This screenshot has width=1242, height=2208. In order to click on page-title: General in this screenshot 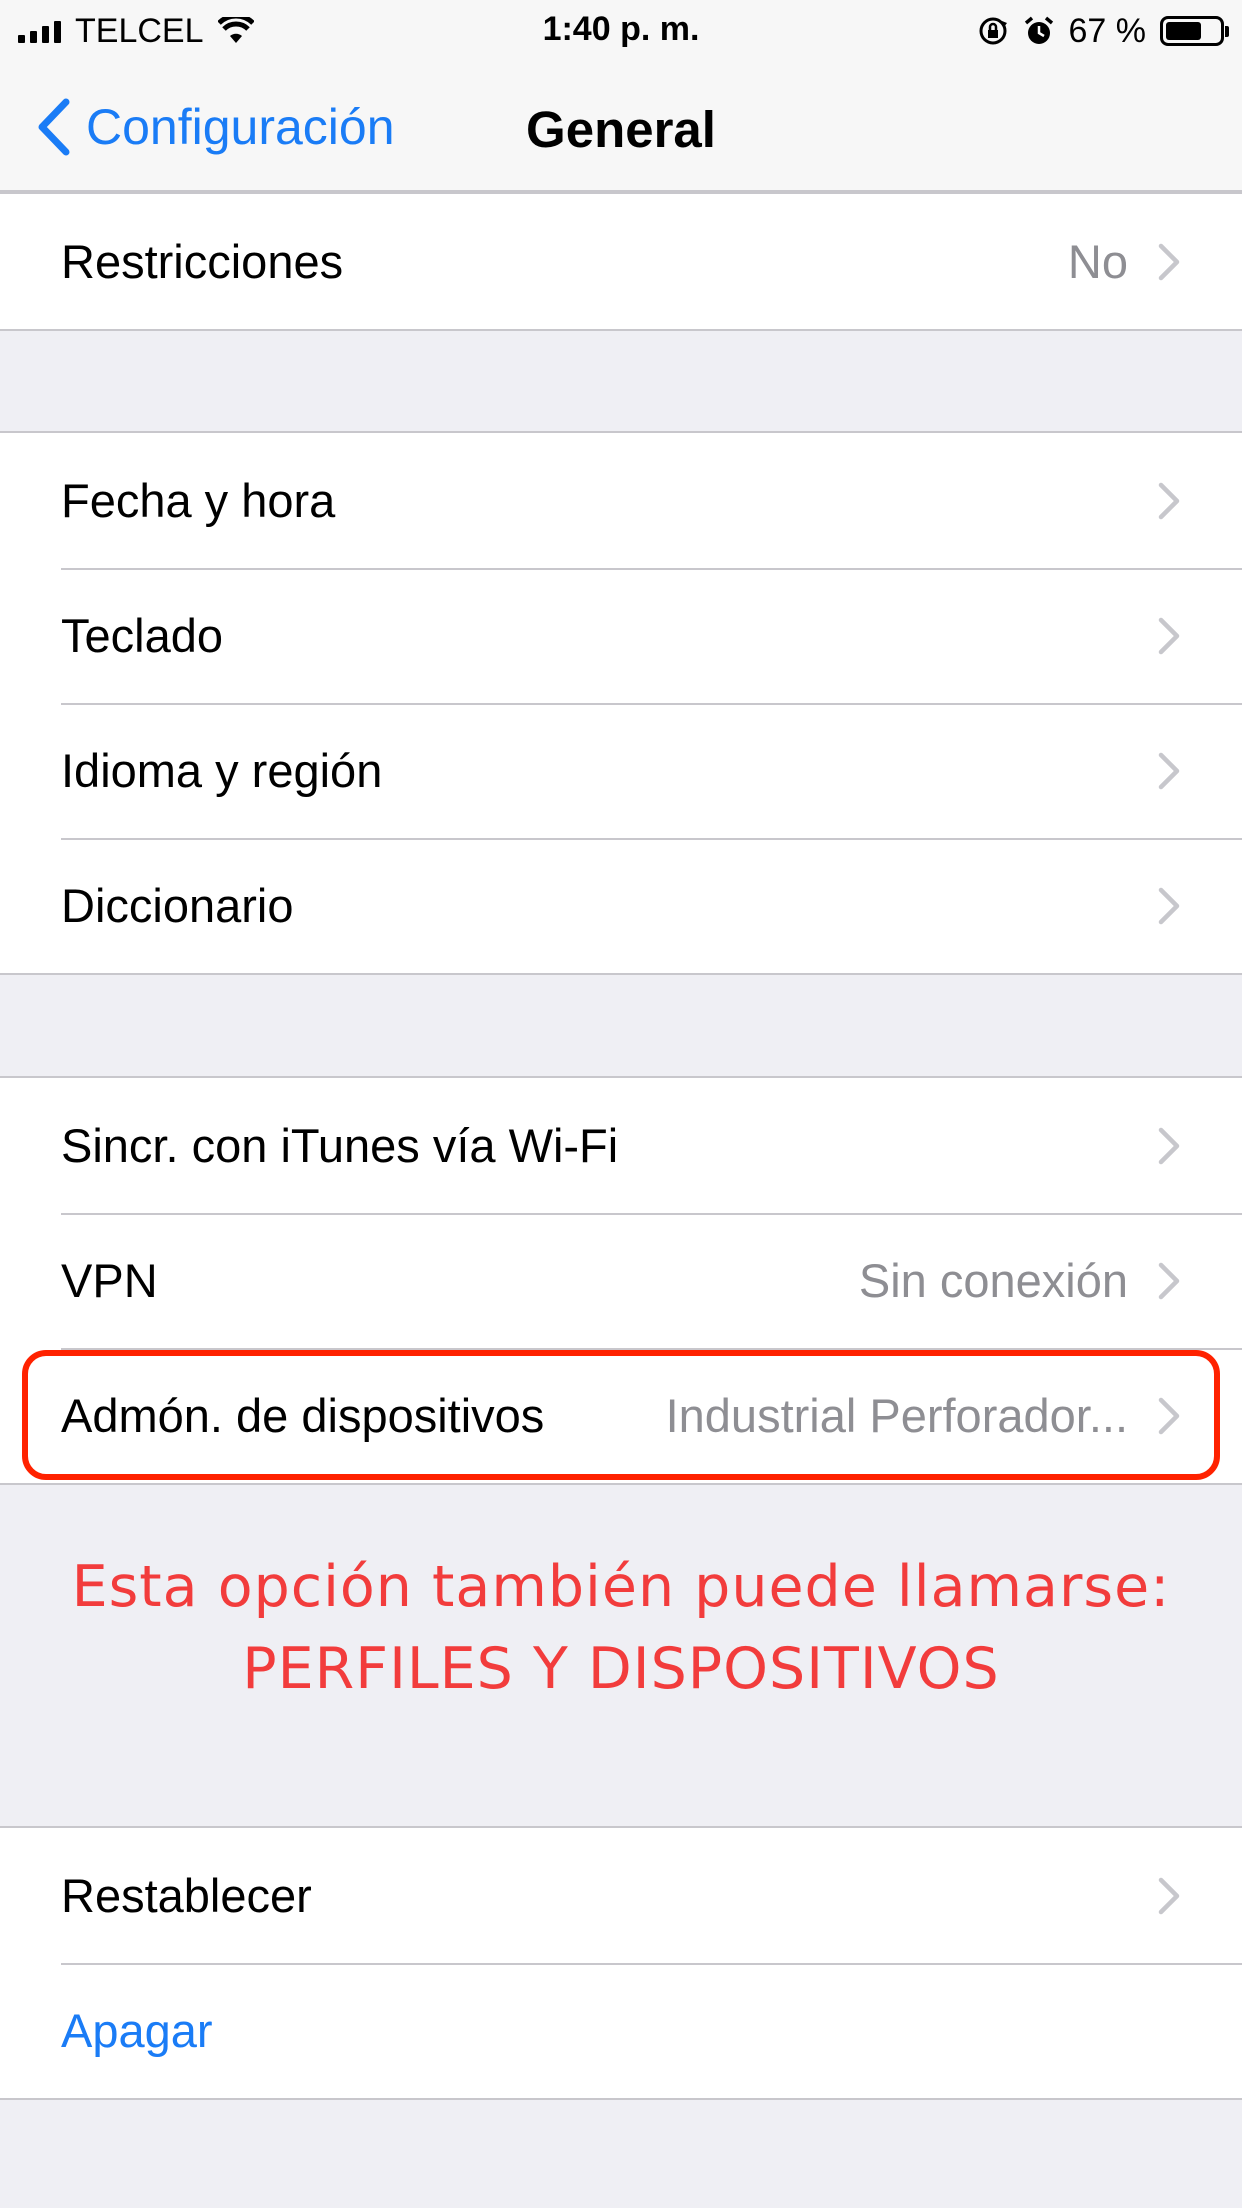, I will do `click(621, 129)`.